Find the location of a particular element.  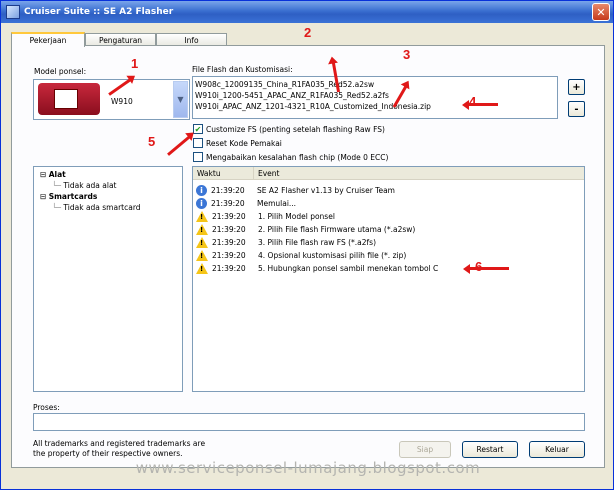

log-header: Waktu Event is located at coordinates (388, 173).